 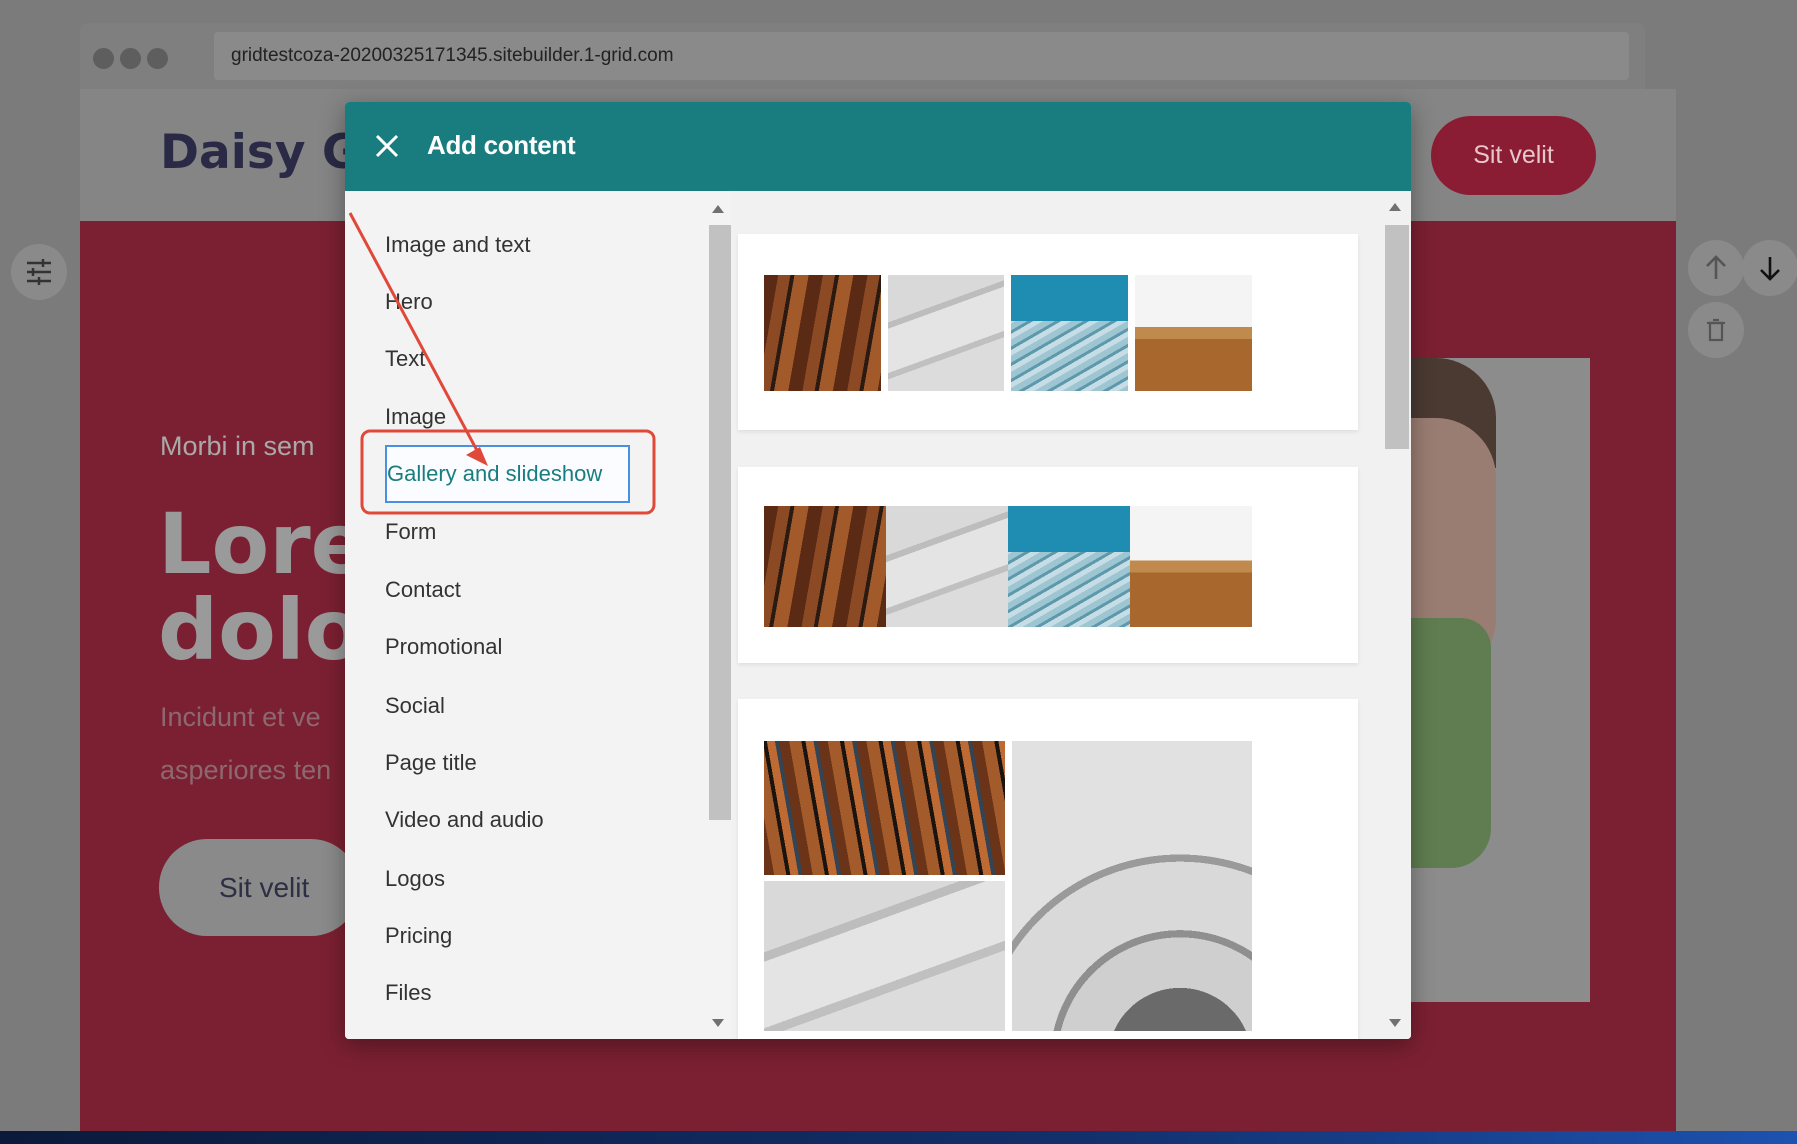 What do you see at coordinates (415, 335) in the screenshot?
I see `annotation-arrow` at bounding box center [415, 335].